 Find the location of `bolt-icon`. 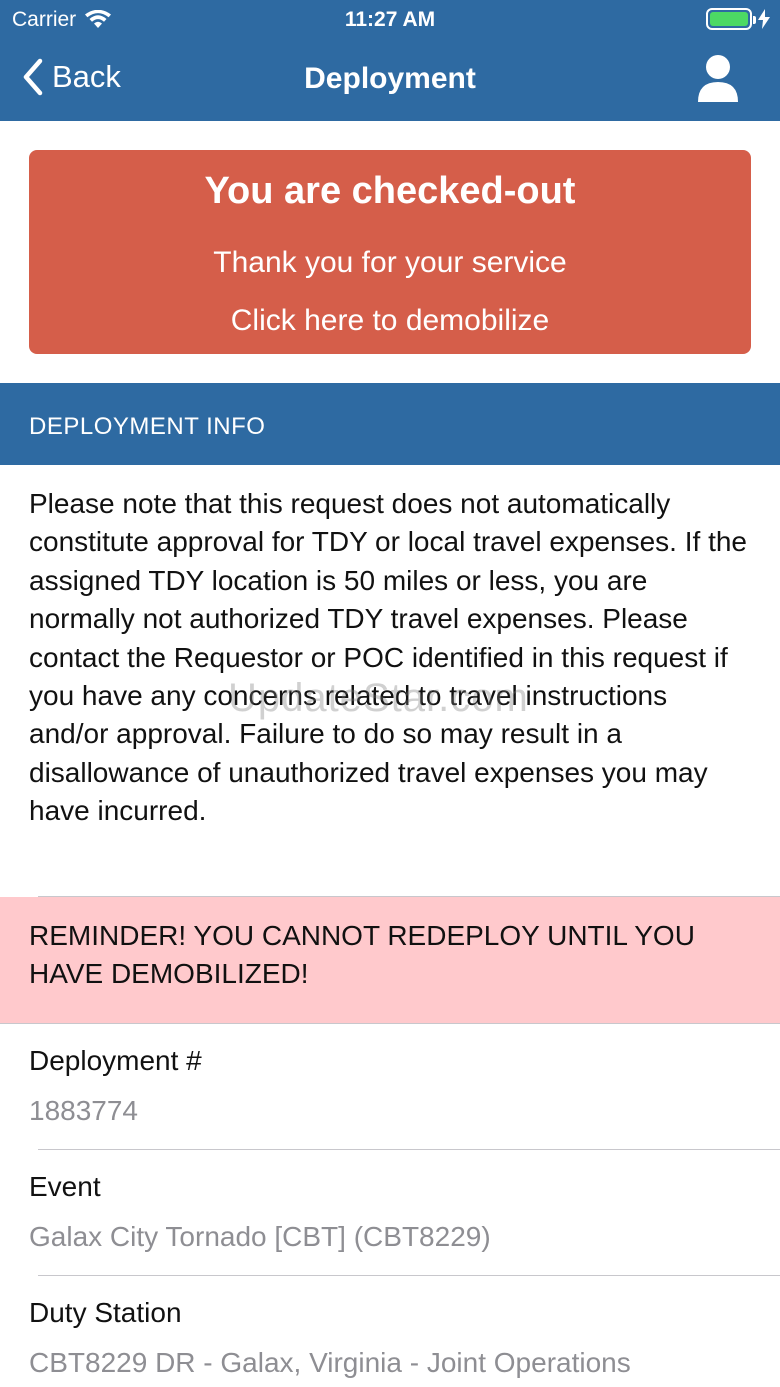

bolt-icon is located at coordinates (764, 19).